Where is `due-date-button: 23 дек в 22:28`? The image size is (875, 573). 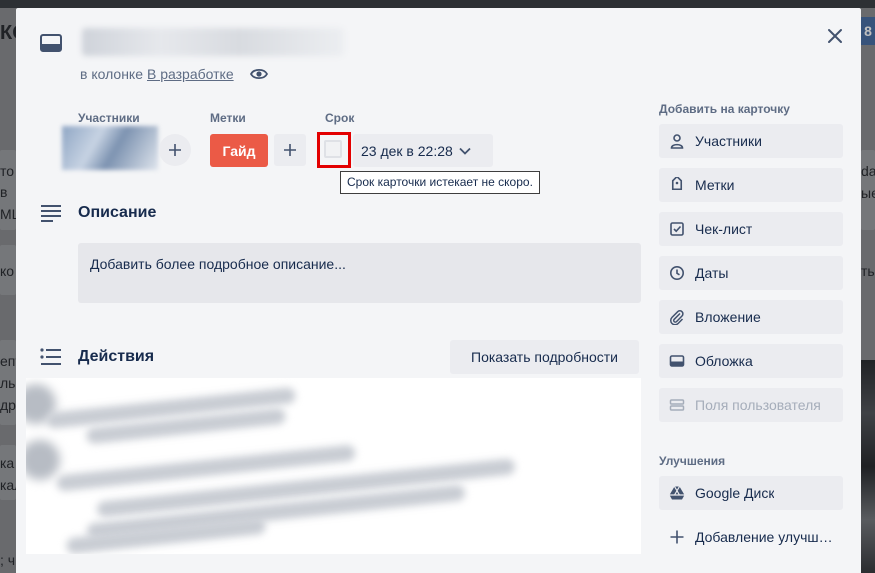 due-date-button: 23 дек в 22:28 is located at coordinates (423, 150).